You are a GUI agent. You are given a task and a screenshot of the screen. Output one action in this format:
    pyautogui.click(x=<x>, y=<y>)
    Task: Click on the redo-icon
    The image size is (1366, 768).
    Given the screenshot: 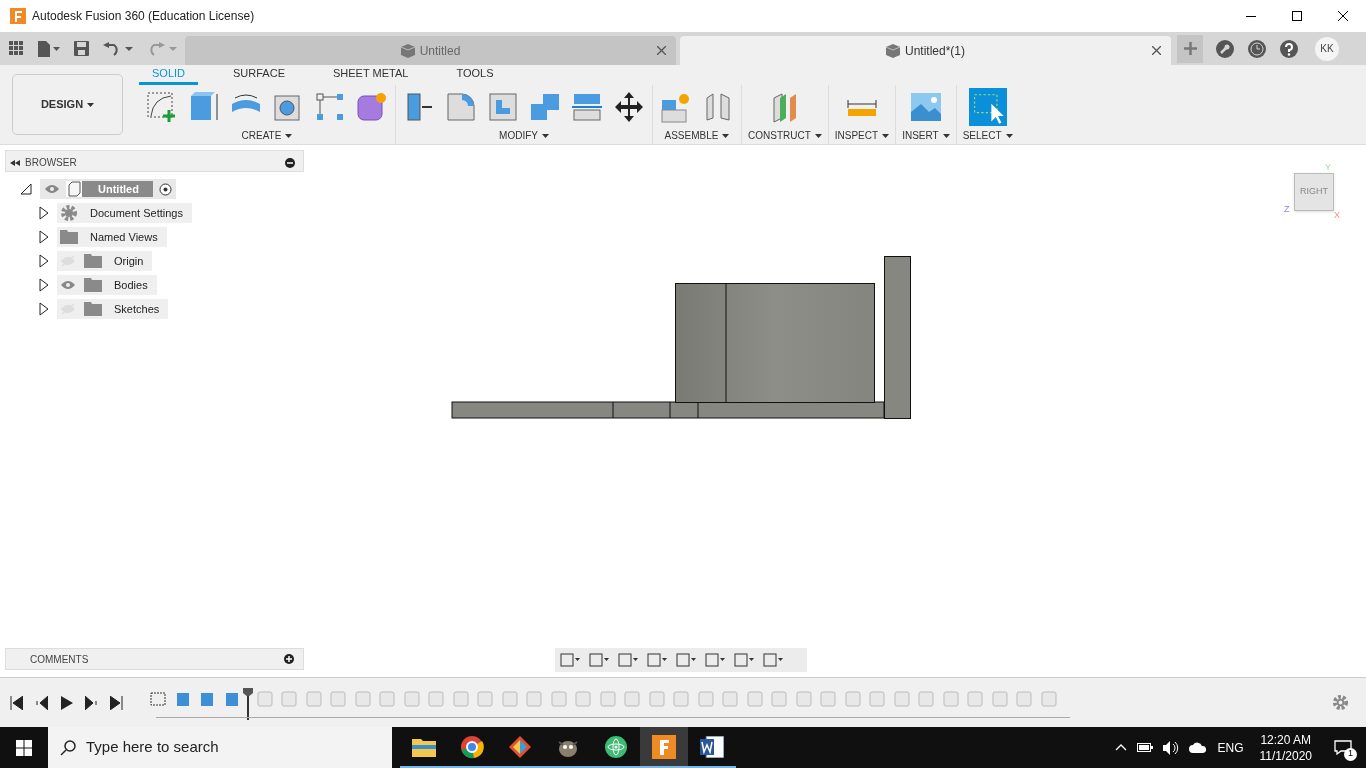 What is the action you would take?
    pyautogui.click(x=162, y=48)
    